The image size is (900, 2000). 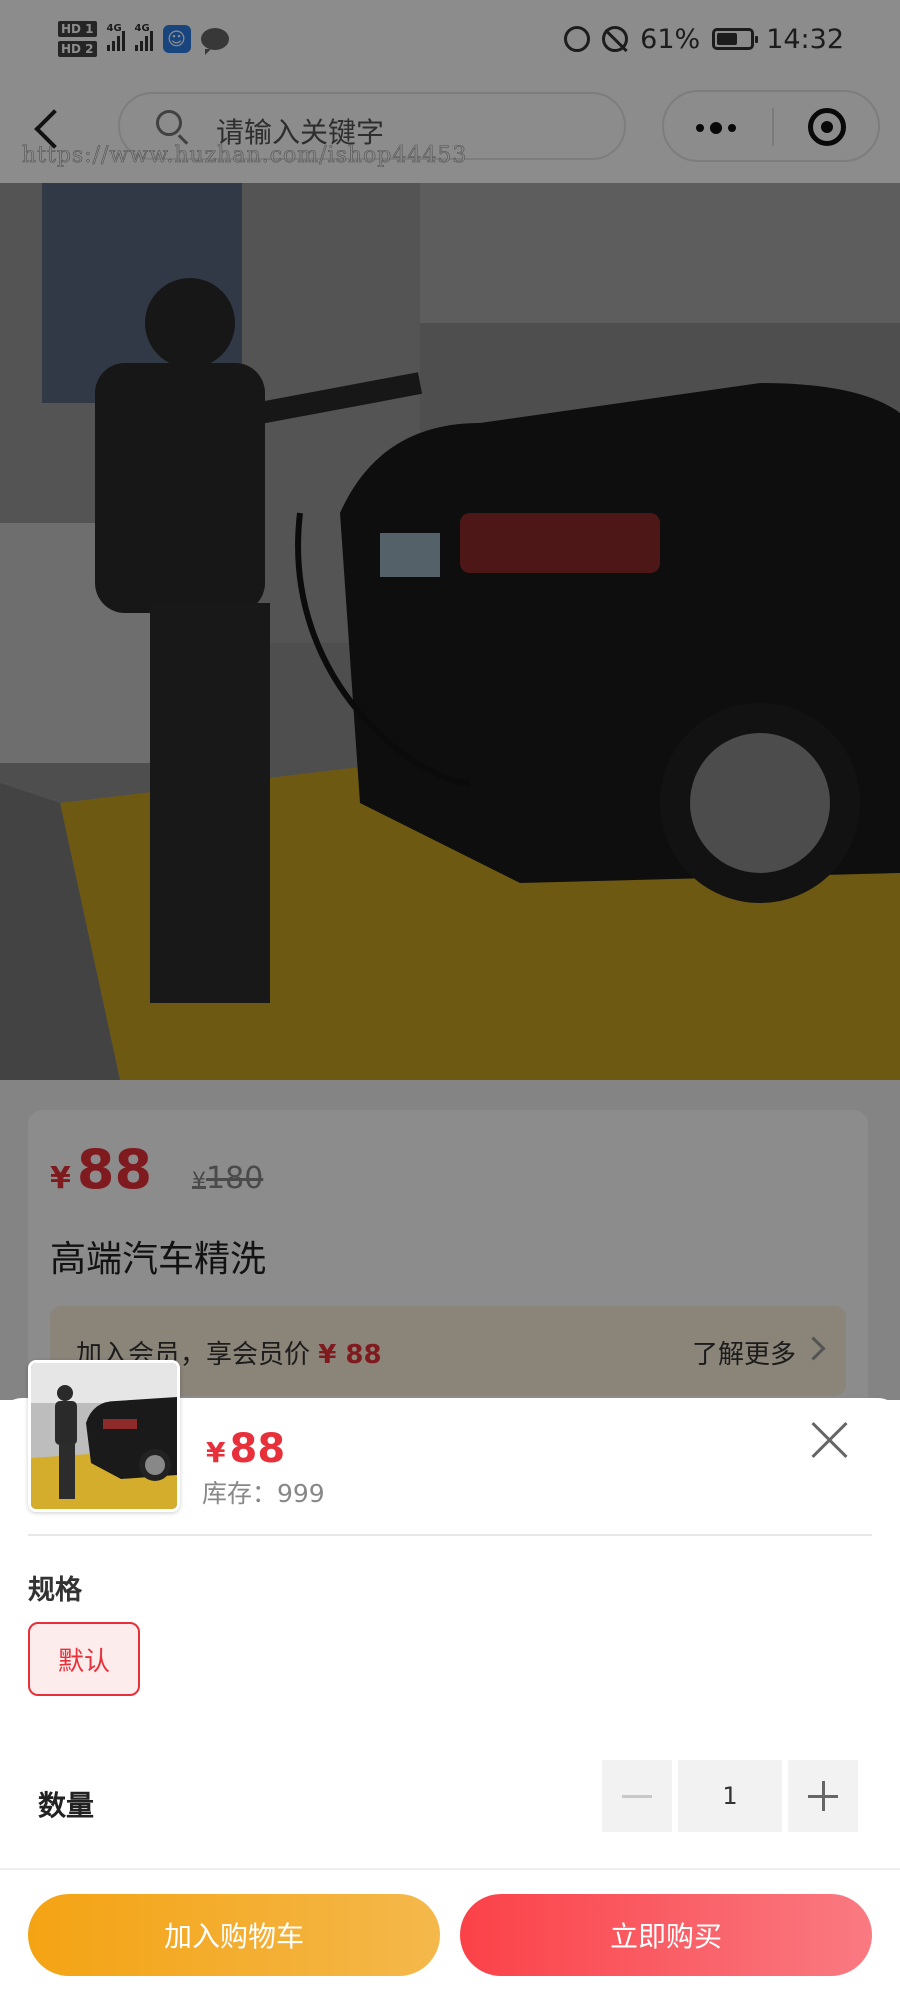 I want to click on plus-icon, so click(x=823, y=1796).